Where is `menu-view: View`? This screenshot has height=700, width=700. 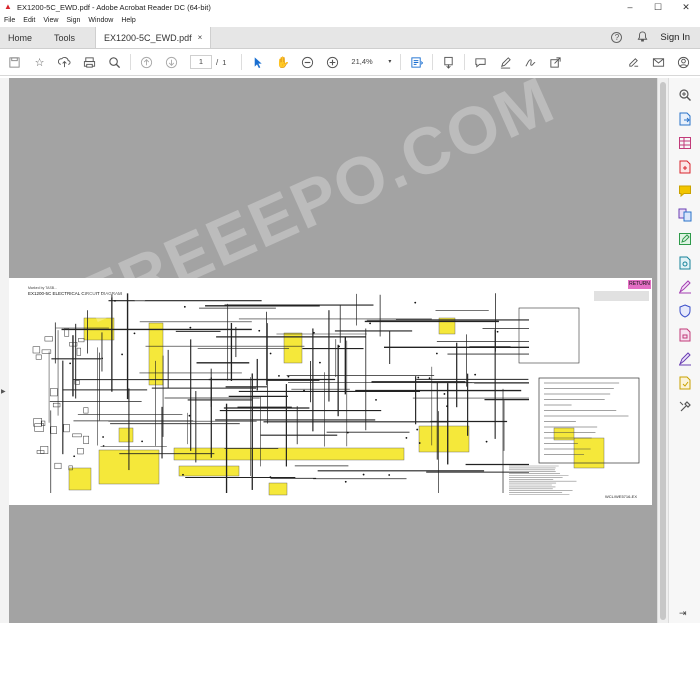
menu-view: View is located at coordinates (50, 20).